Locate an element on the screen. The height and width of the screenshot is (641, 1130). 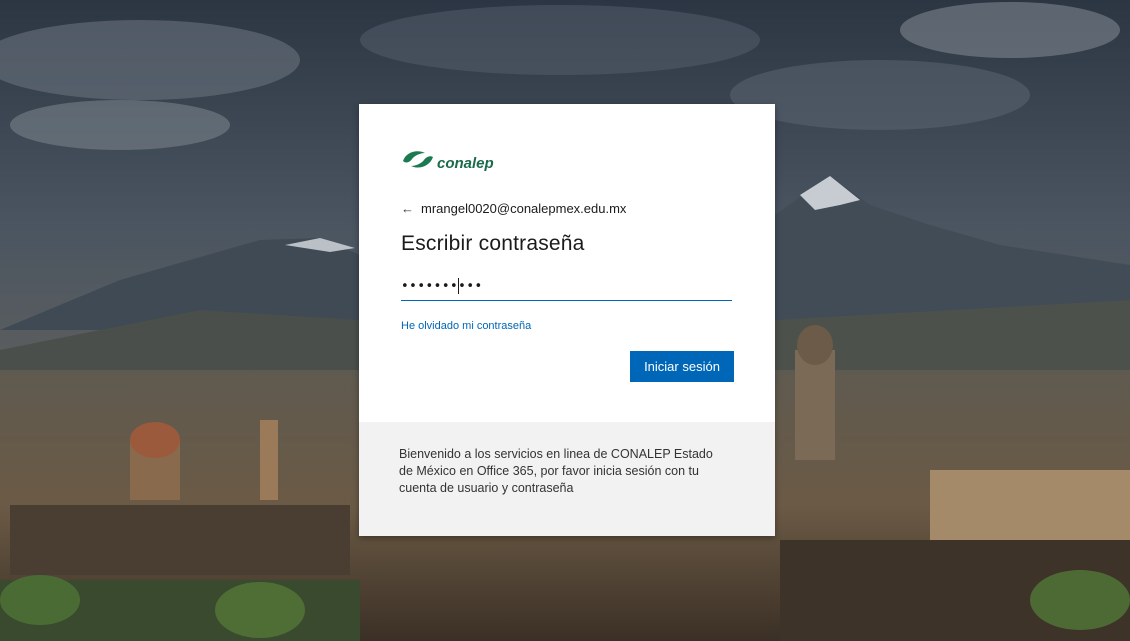
text-caret is located at coordinates (458, 286).